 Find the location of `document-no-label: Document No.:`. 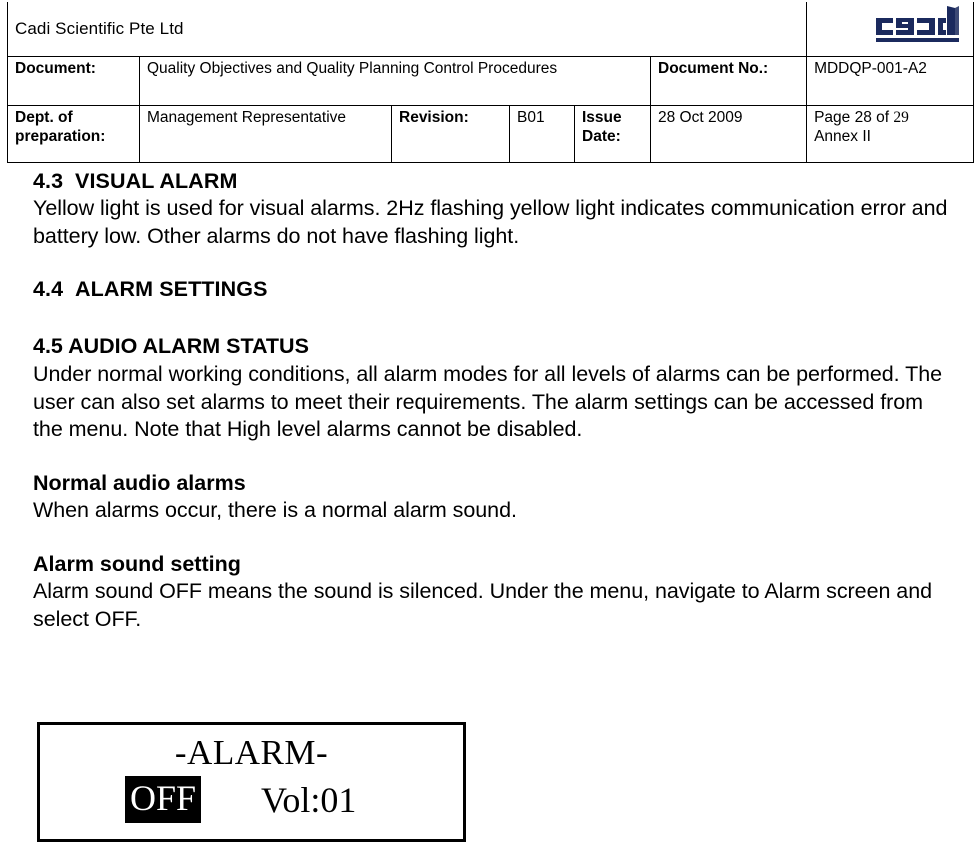

document-no-label: Document No.: is located at coordinates (728, 81).